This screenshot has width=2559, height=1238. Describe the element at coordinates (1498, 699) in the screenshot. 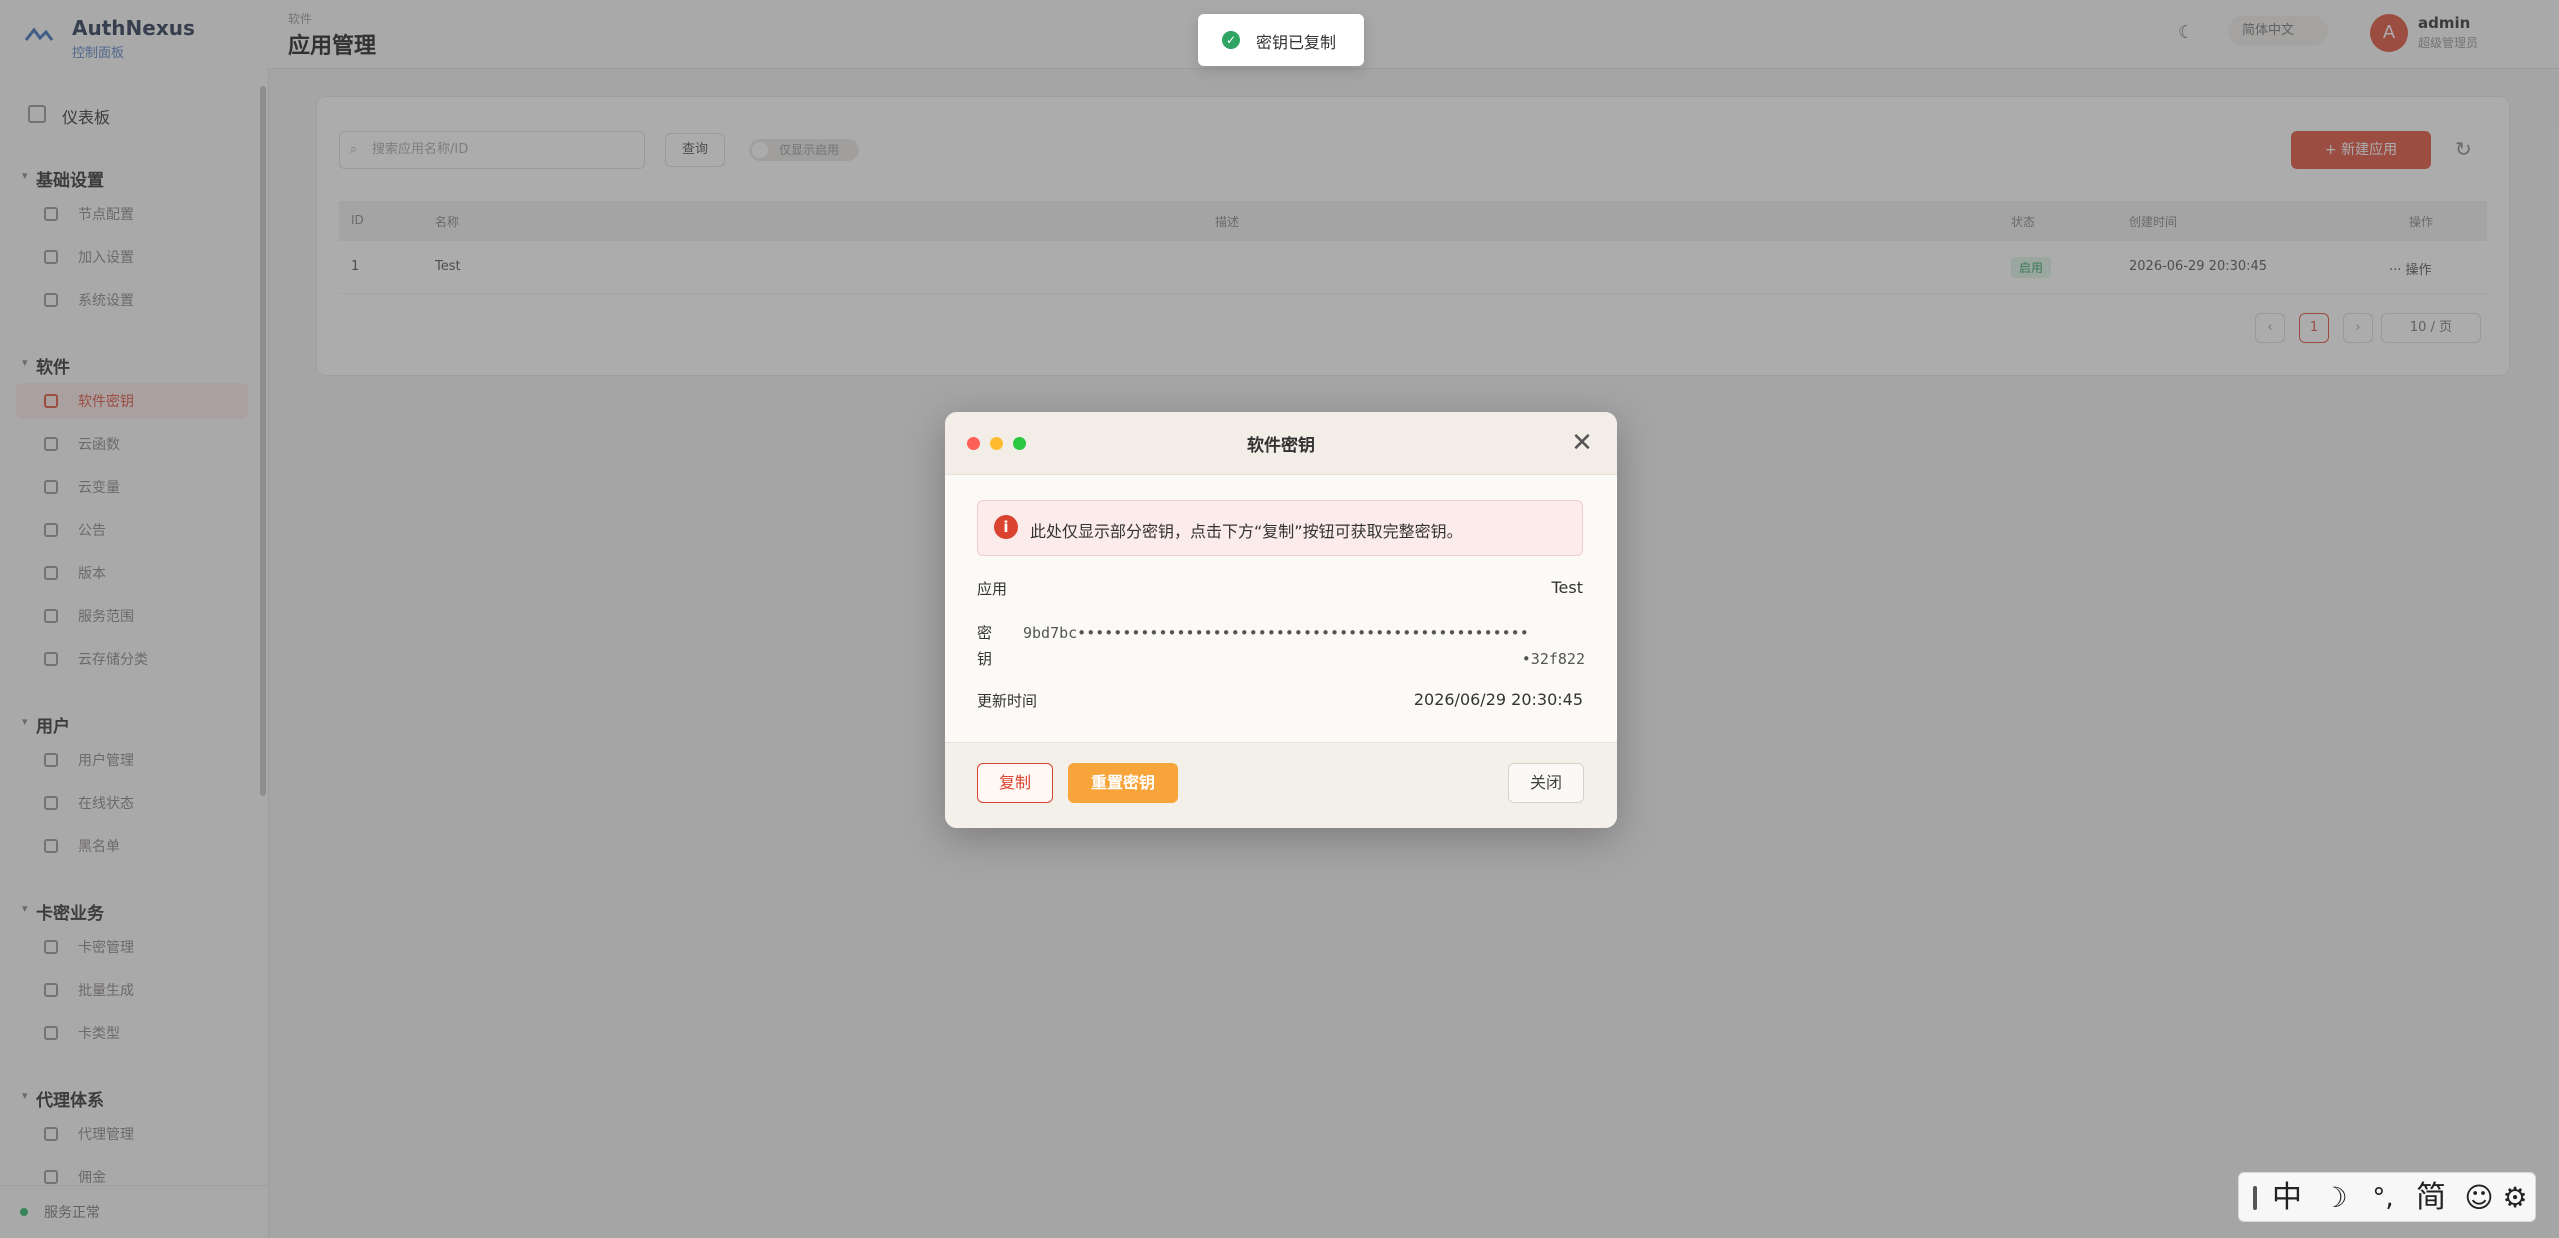

I see `updated-value: 2026/06/29 20:30:45` at that location.